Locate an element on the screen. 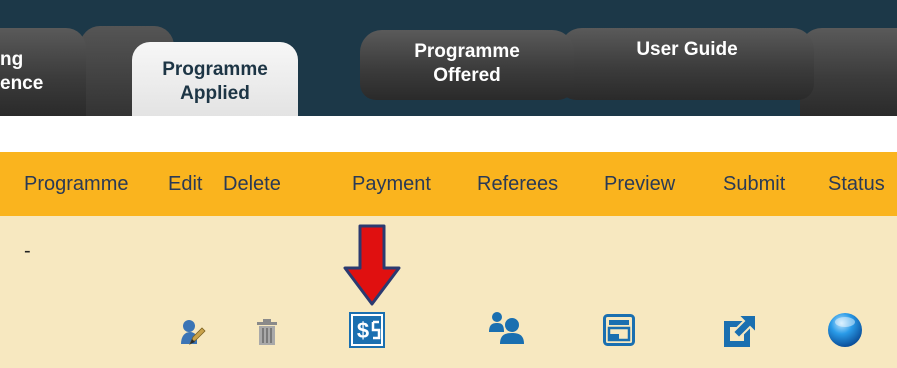 The width and height of the screenshot is (897, 368). submit-external-icon is located at coordinates (740, 331).